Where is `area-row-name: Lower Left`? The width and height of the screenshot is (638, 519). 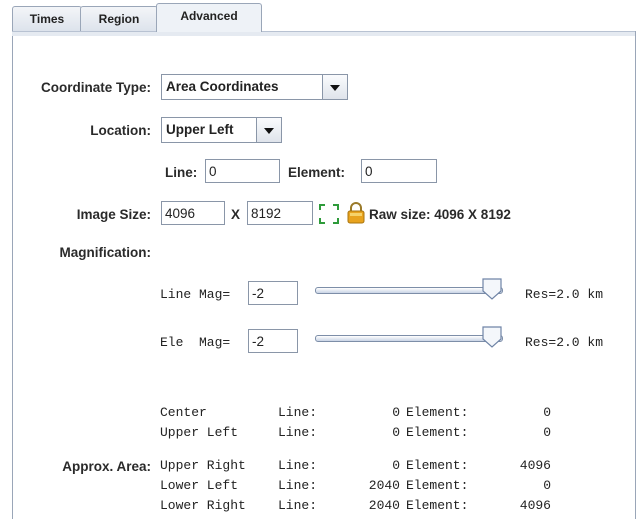
area-row-name: Lower Left is located at coordinates (199, 485).